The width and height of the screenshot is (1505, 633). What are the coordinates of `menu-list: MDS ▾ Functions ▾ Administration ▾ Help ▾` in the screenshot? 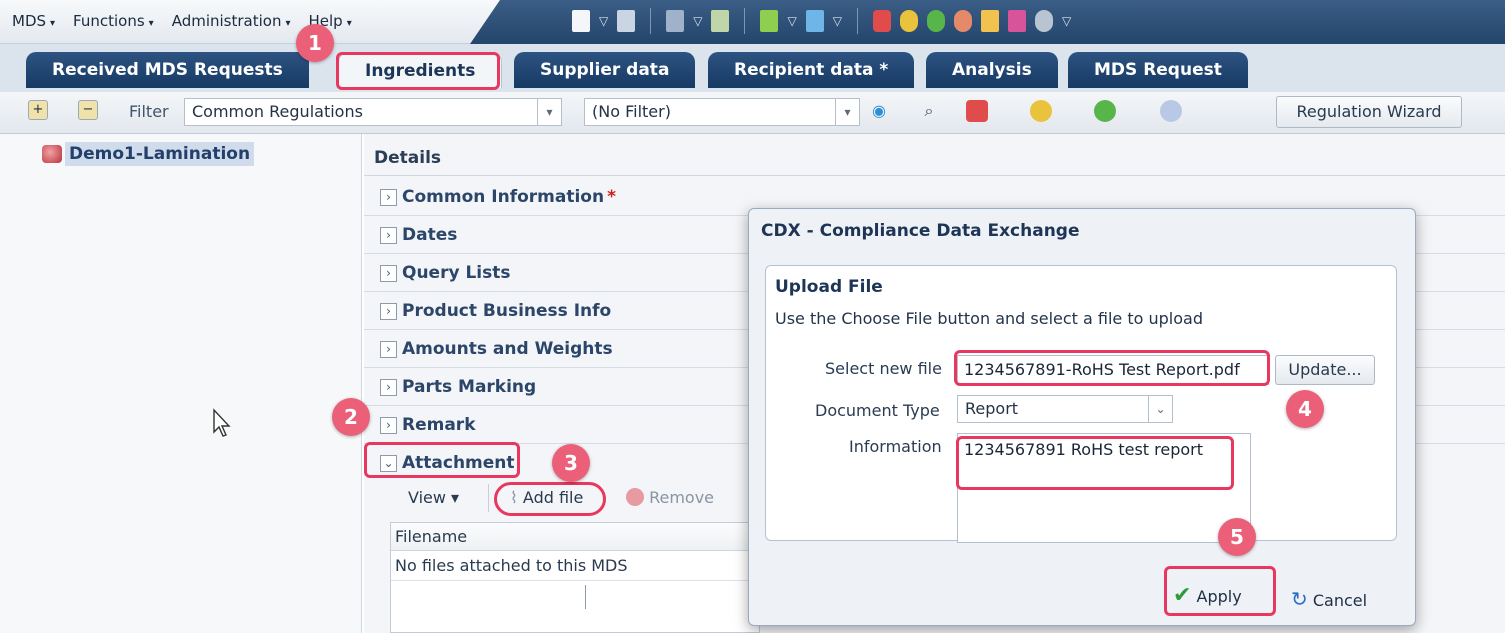 It's located at (182, 21).